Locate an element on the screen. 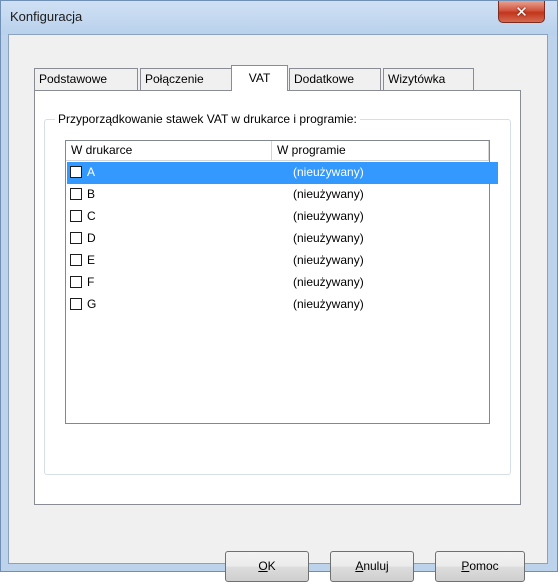  list-item: F (nieużywany) is located at coordinates (282, 283).